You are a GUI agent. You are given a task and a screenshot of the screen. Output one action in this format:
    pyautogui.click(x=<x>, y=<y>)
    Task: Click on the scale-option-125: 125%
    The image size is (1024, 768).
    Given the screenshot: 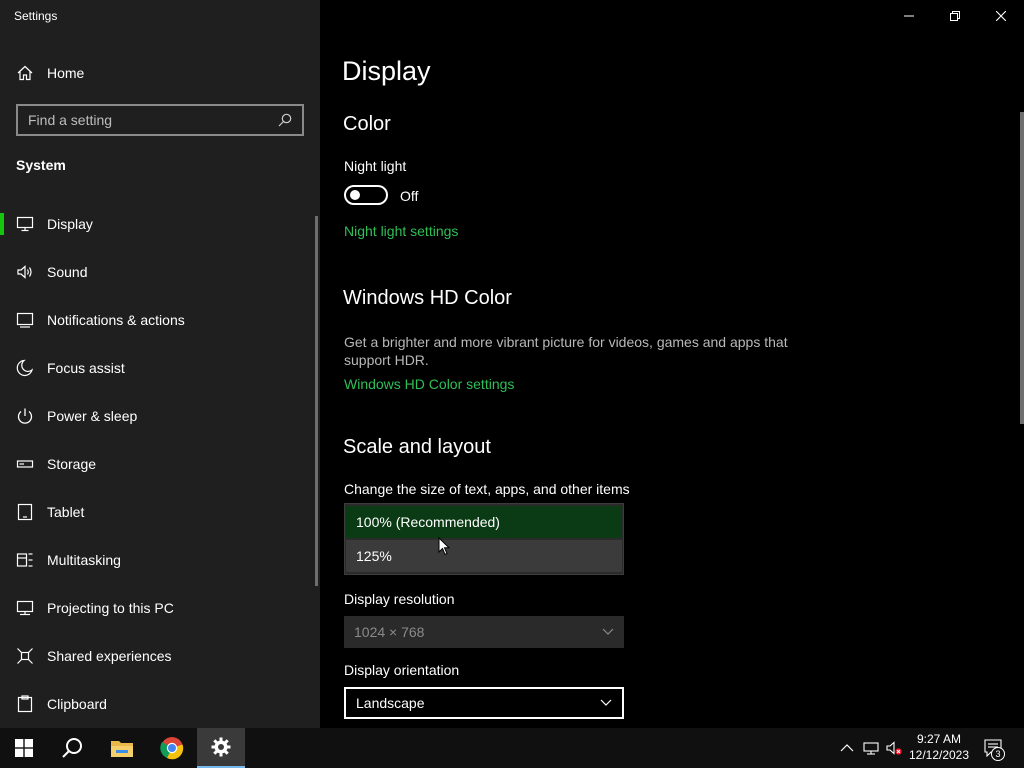 What is the action you would take?
    pyautogui.click(x=484, y=556)
    